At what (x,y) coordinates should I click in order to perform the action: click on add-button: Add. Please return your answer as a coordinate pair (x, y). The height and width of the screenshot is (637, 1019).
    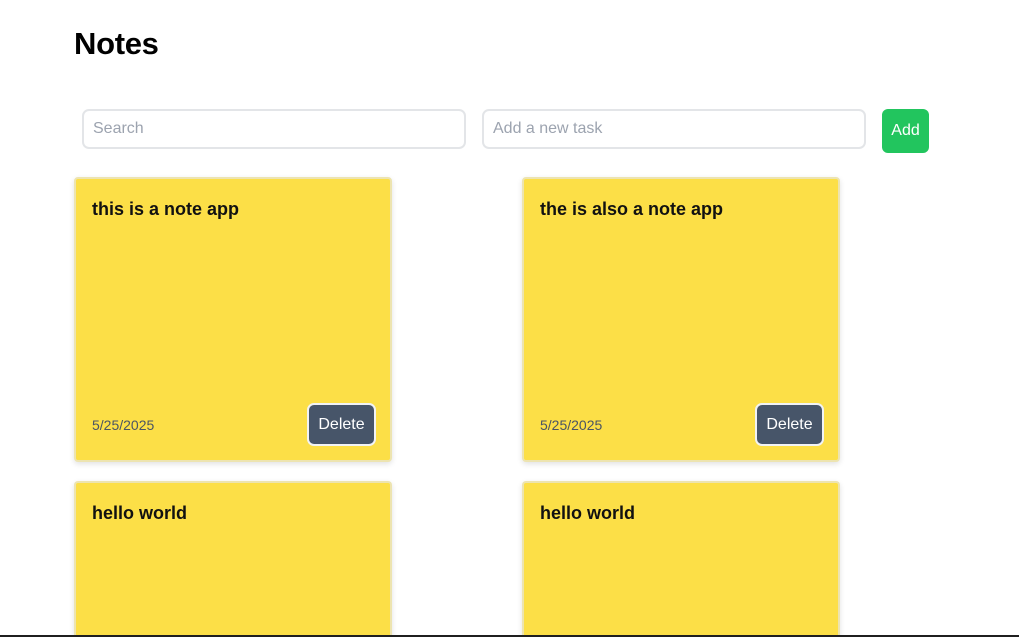
    Looking at the image, I should click on (905, 131).